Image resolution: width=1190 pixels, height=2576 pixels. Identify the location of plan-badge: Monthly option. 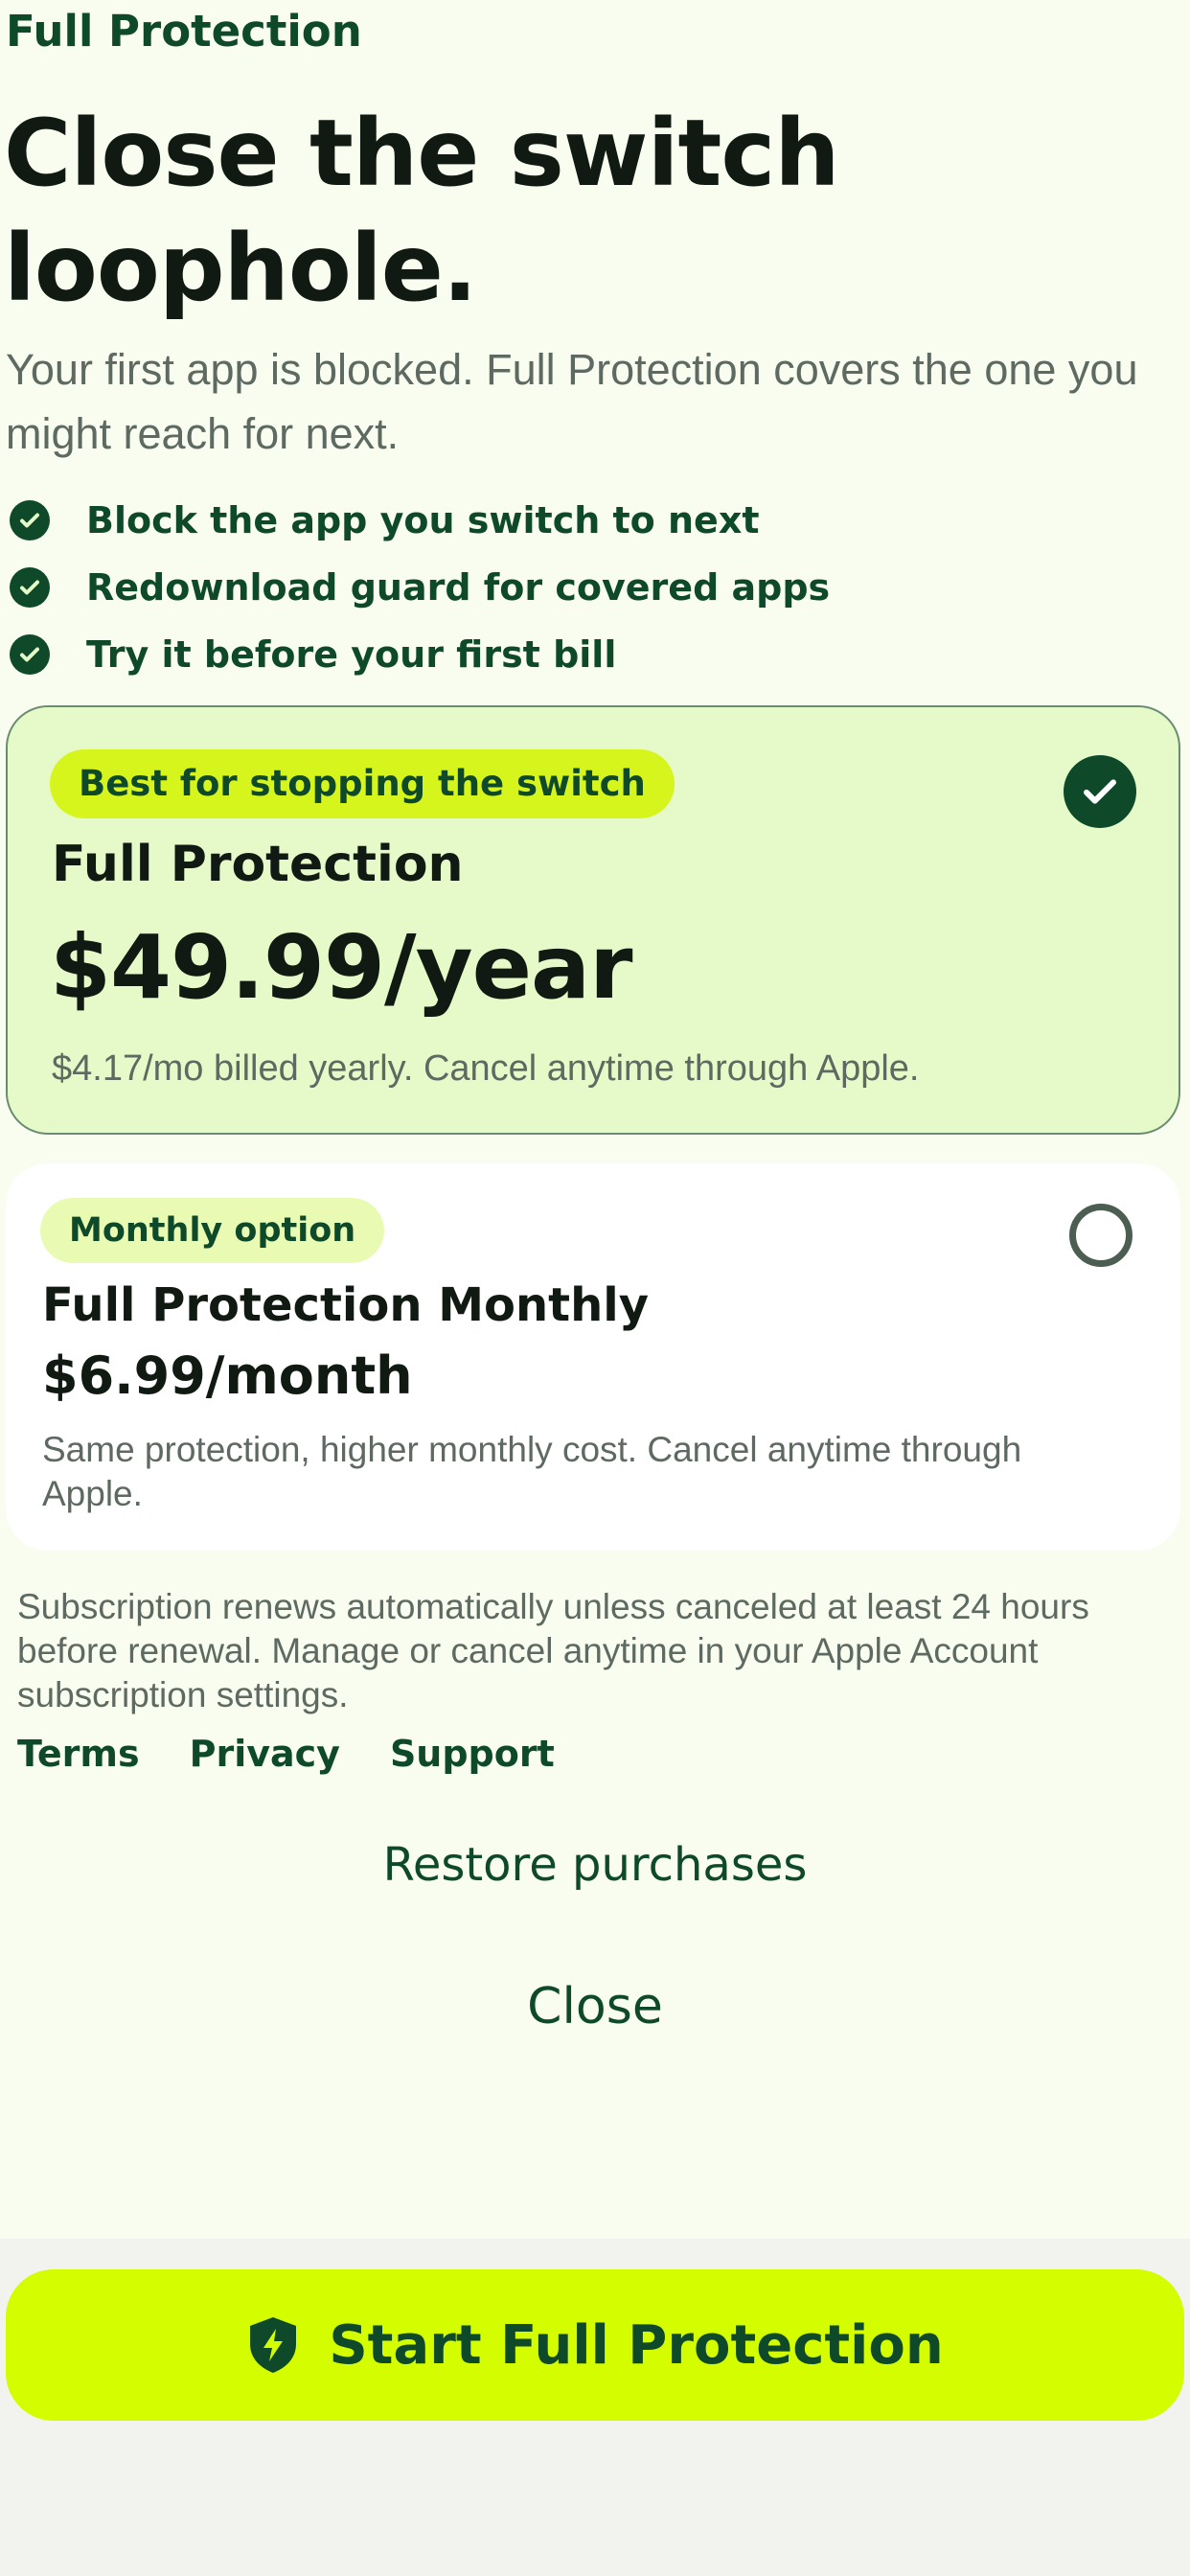
(213, 1230).